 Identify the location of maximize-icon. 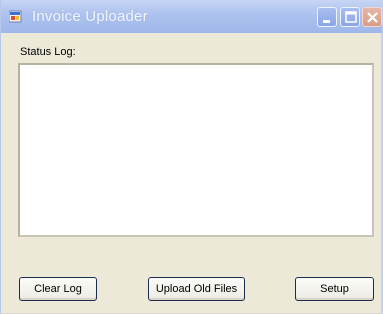
(351, 17).